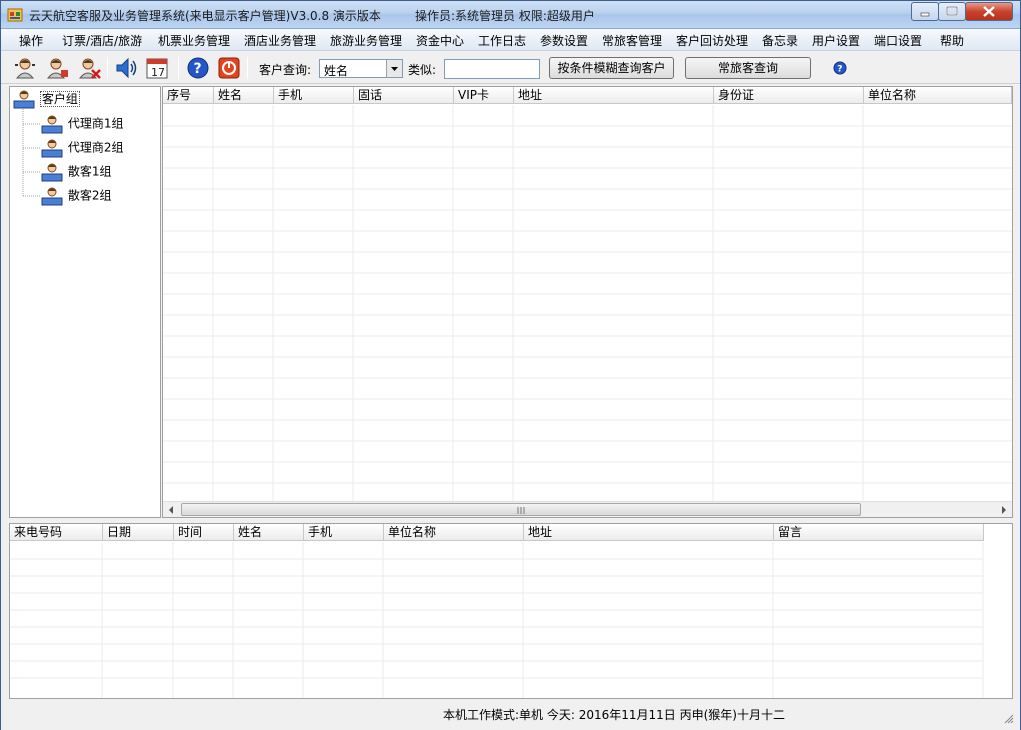 Image resolution: width=1021 pixels, height=730 pixels. I want to click on user-edit-icon, so click(57, 68).